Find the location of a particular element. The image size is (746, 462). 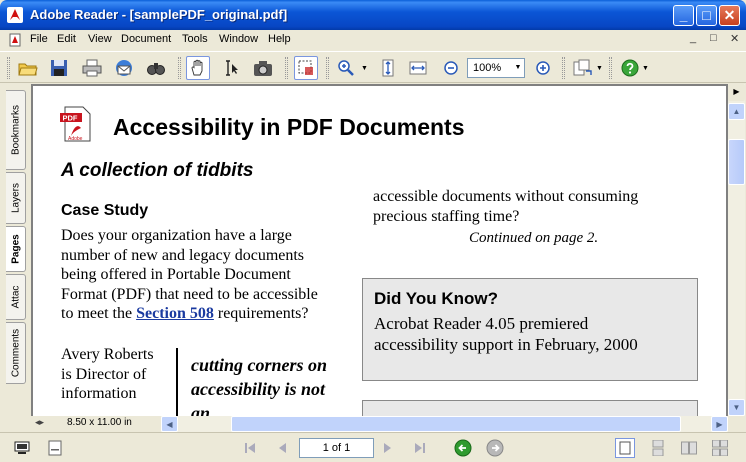

tab-comments: Comments is located at coordinates (16, 353).